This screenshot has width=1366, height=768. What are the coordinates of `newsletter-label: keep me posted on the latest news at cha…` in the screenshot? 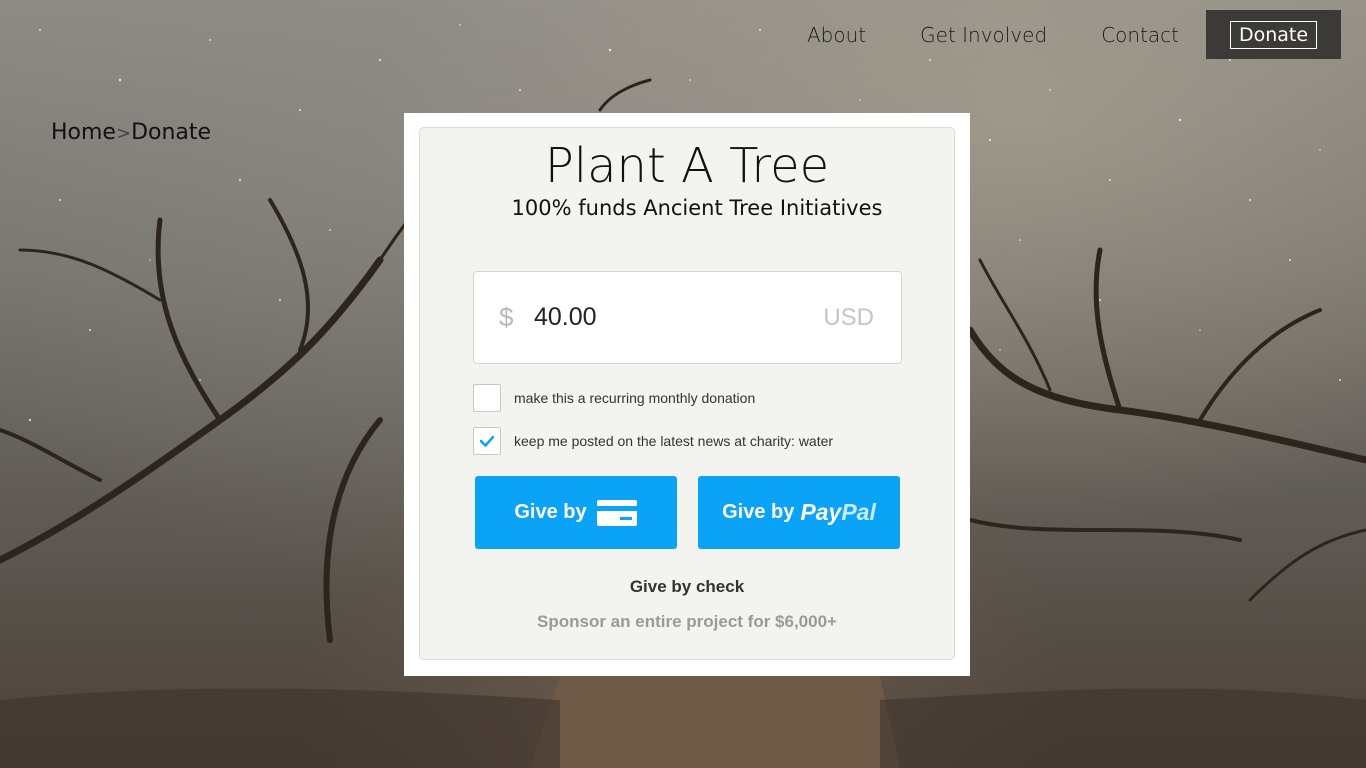 It's located at (674, 441).